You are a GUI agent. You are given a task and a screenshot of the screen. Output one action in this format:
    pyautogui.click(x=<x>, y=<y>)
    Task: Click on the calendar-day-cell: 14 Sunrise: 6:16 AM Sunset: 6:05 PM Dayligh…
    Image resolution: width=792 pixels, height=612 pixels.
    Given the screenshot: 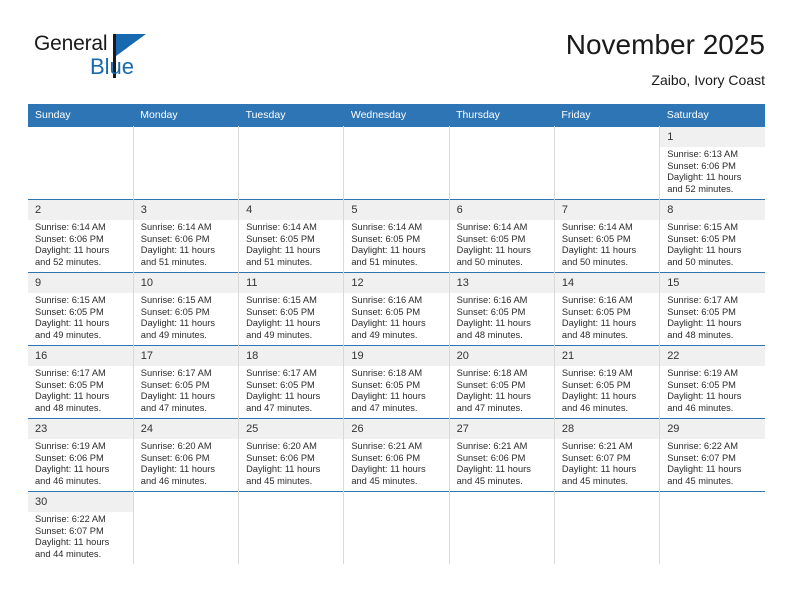 What is the action you would take?
    pyautogui.click(x=607, y=309)
    